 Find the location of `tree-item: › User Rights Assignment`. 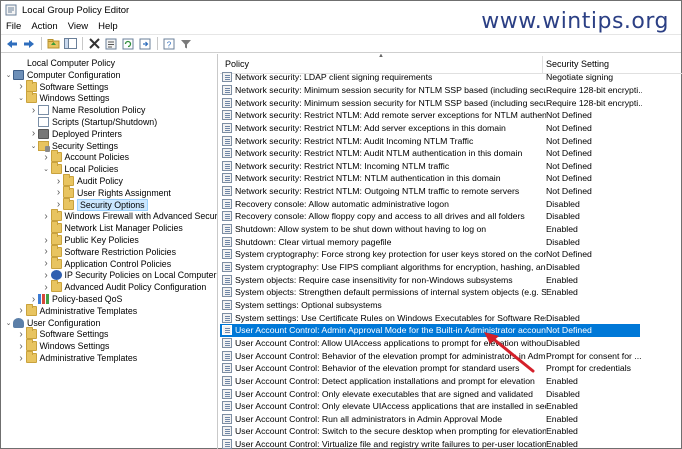

tree-item: › User Rights Assignment is located at coordinates (112, 192).